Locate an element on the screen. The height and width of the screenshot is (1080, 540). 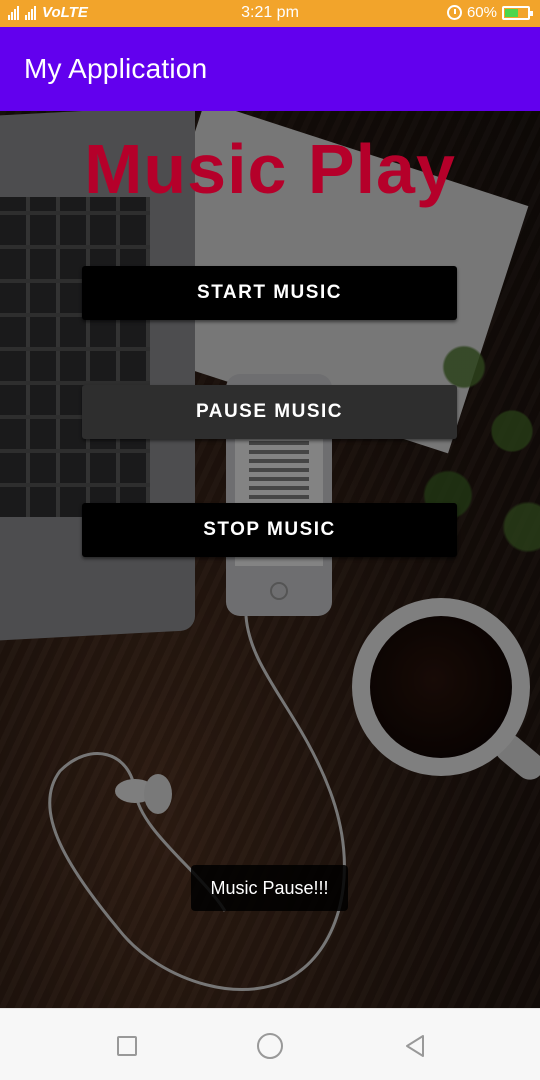
battery-fill is located at coordinates (512, 12).